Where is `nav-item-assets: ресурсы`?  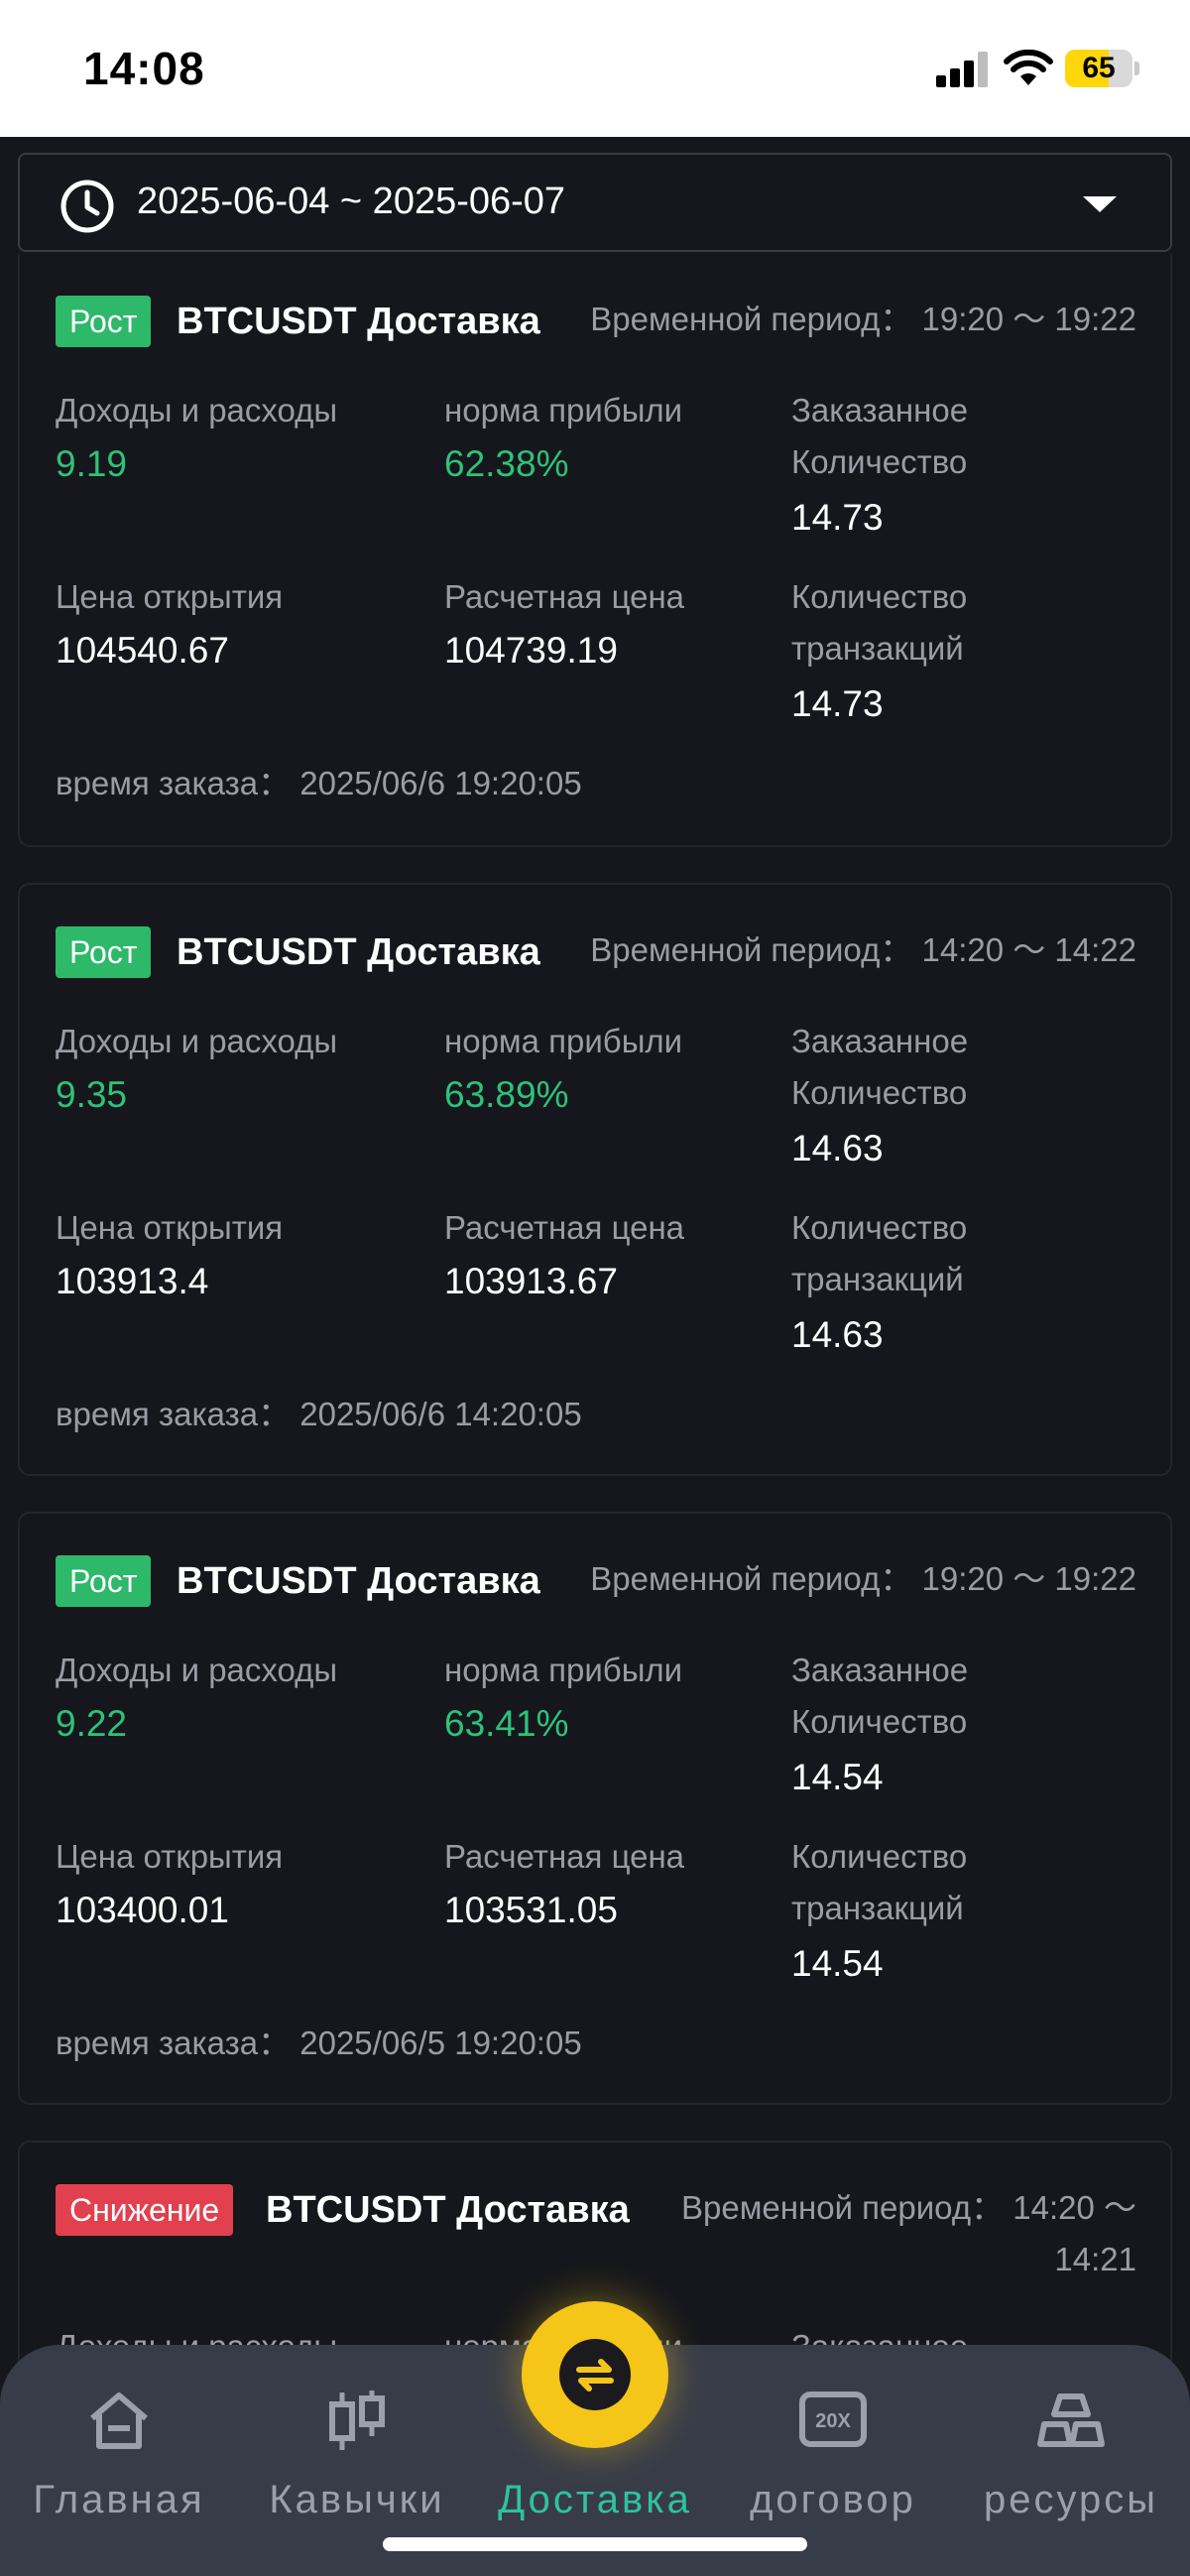
nav-item-assets: ресурсы is located at coordinates (1071, 2454).